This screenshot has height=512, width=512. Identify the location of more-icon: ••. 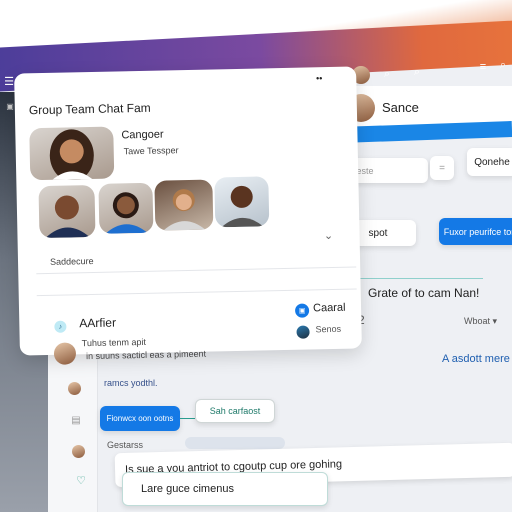
(319, 78).